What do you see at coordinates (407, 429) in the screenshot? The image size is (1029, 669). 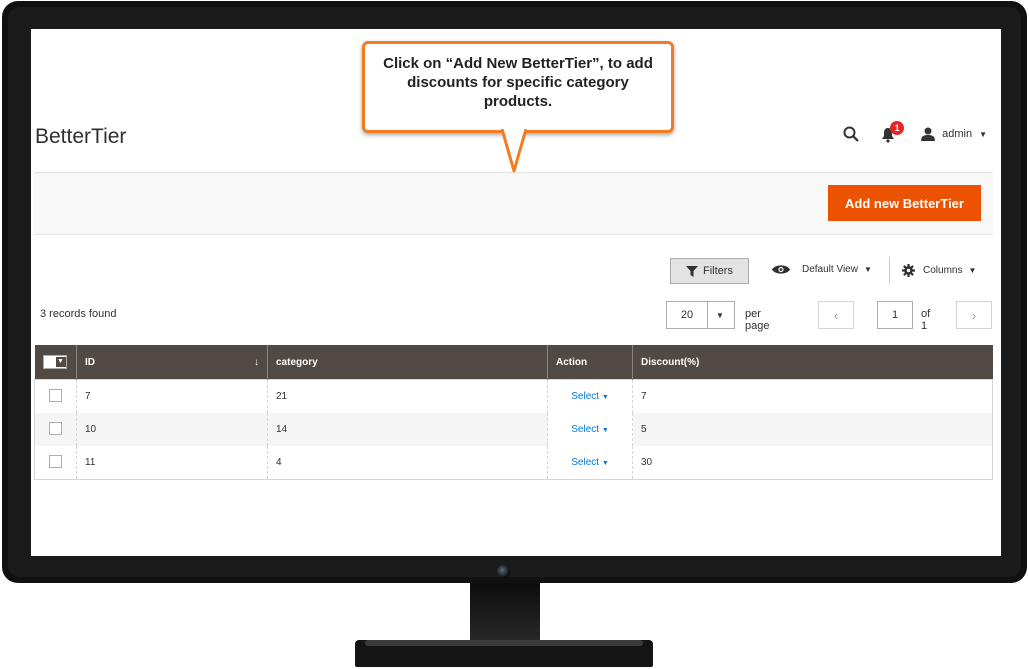 I see `cell-category: 14` at bounding box center [407, 429].